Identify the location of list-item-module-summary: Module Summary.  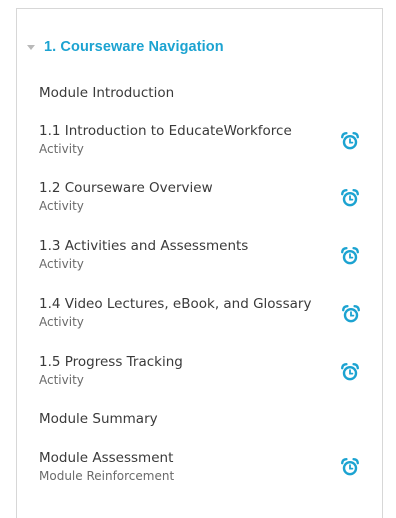
(199, 419).